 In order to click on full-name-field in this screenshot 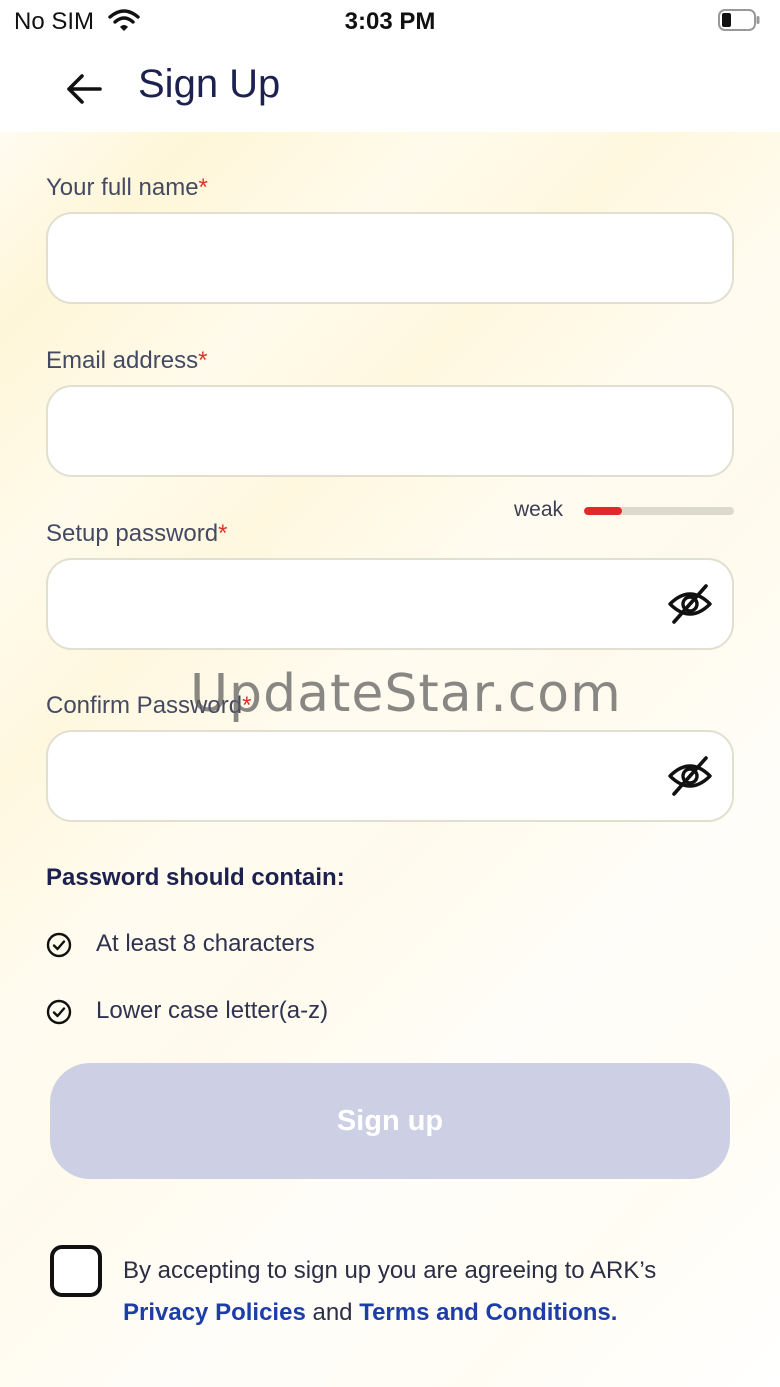, I will do `click(390, 258)`.